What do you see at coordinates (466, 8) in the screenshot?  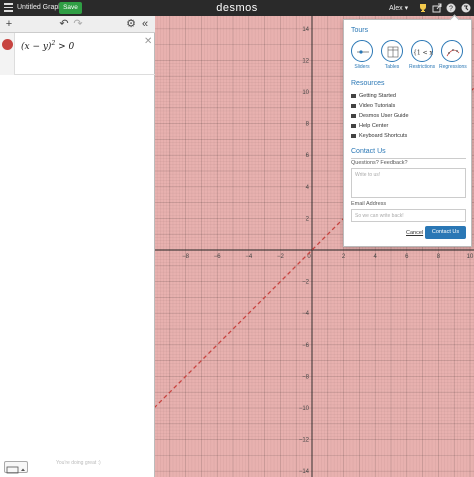 I see `globe-icon` at bounding box center [466, 8].